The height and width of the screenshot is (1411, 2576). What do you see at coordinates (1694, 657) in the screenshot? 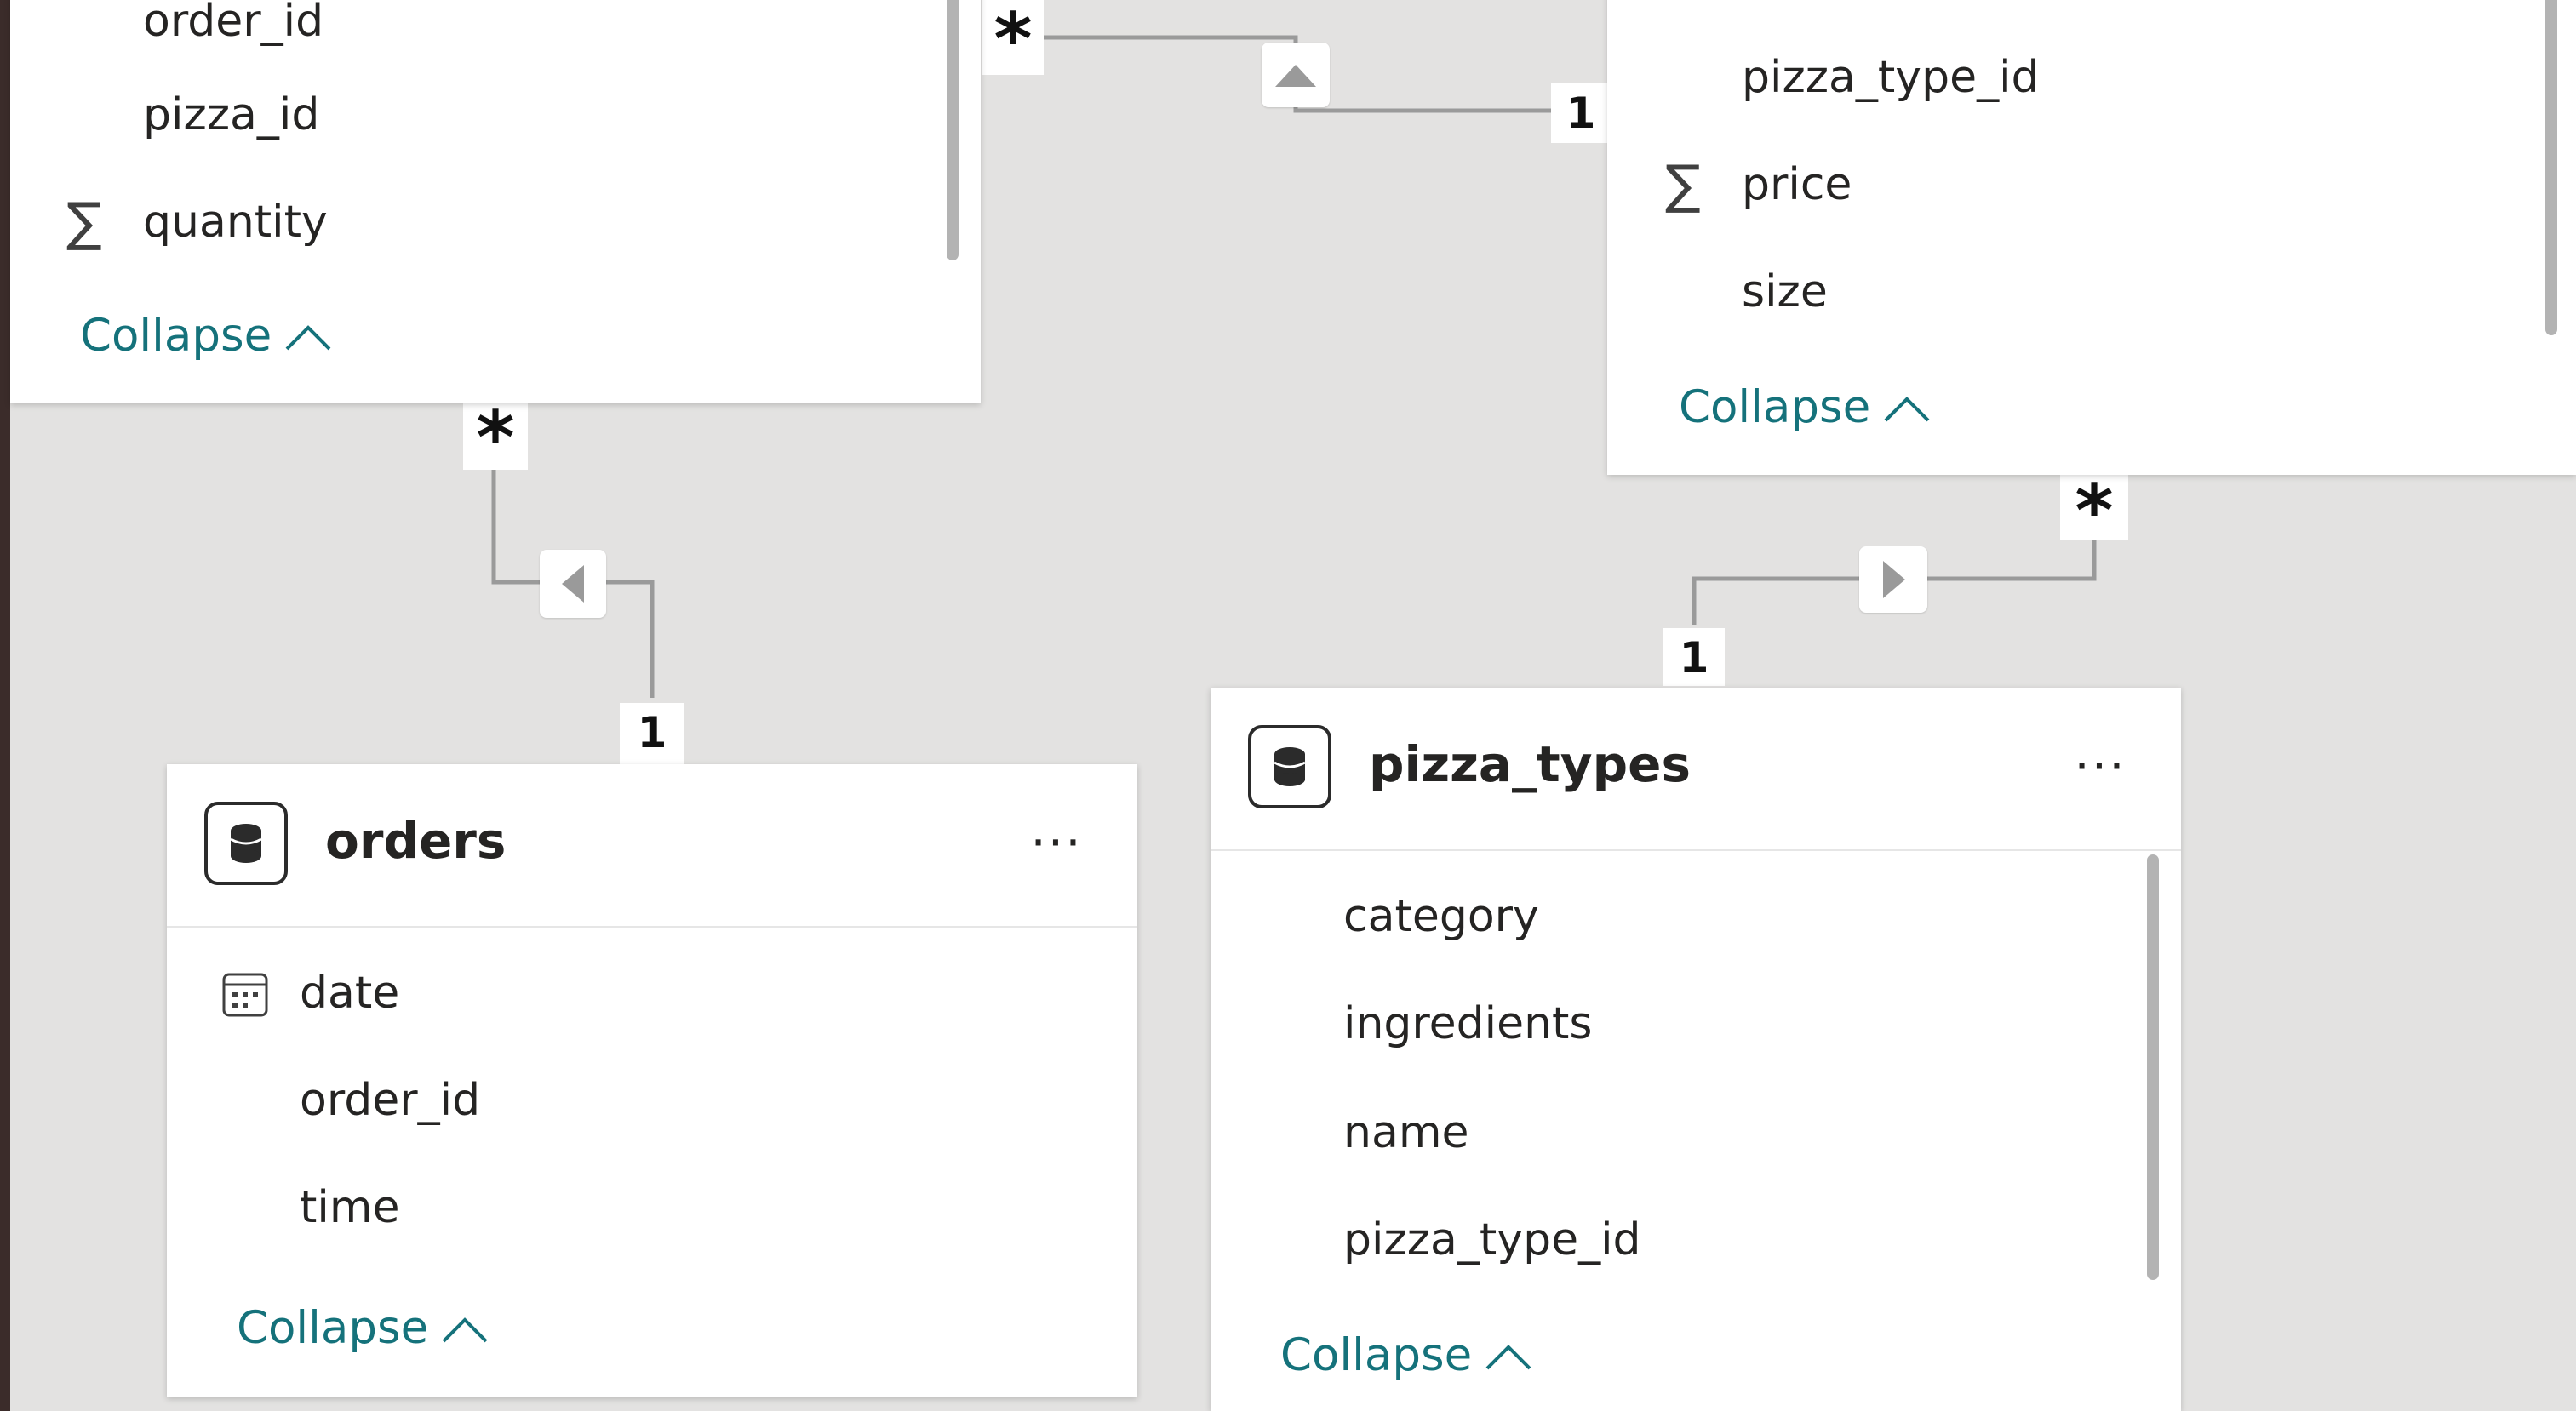
I see `cardinality-one-pizza-types: 1` at bounding box center [1694, 657].